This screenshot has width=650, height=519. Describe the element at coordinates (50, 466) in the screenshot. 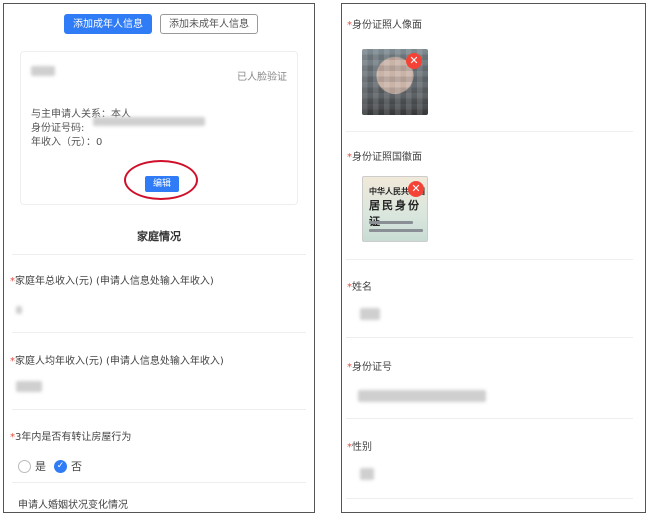

I see `transfer-radio-group: 是 ✓ 否` at that location.